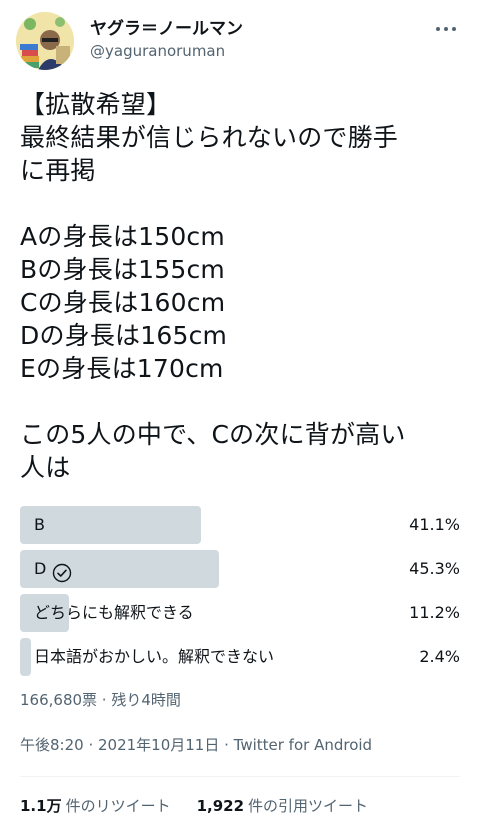  What do you see at coordinates (39, 524) in the screenshot?
I see `poll-option-label: B` at bounding box center [39, 524].